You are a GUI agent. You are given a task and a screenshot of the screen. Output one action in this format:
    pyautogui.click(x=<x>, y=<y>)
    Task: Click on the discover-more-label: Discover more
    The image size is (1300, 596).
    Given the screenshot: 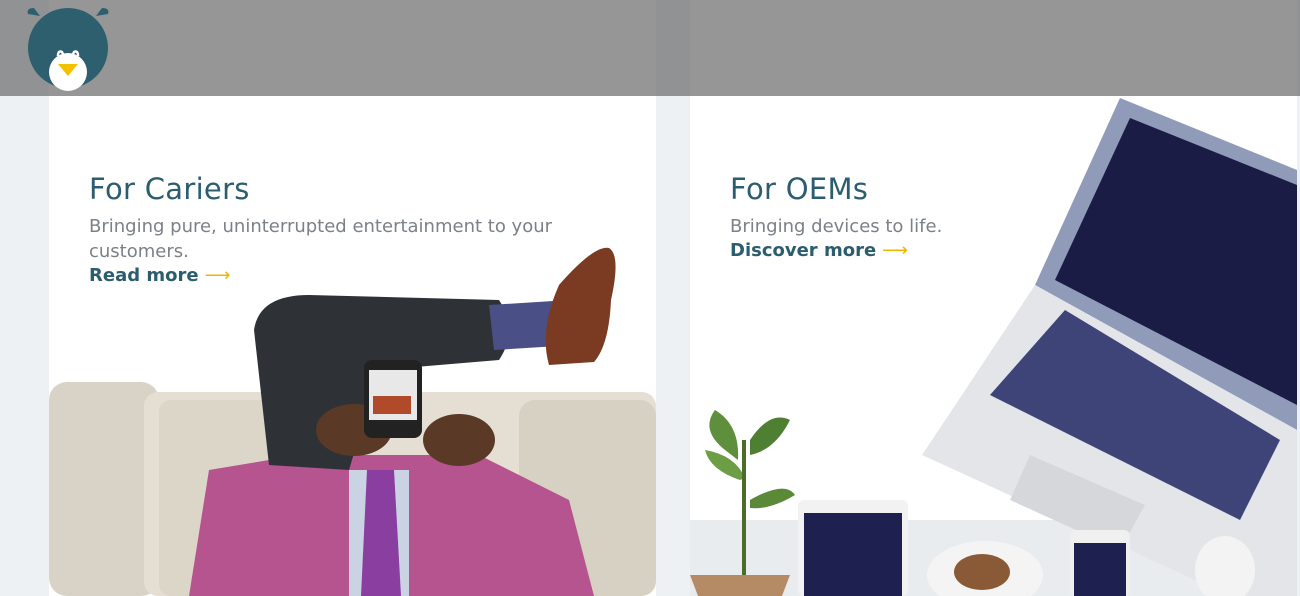 What is the action you would take?
    pyautogui.click(x=803, y=250)
    